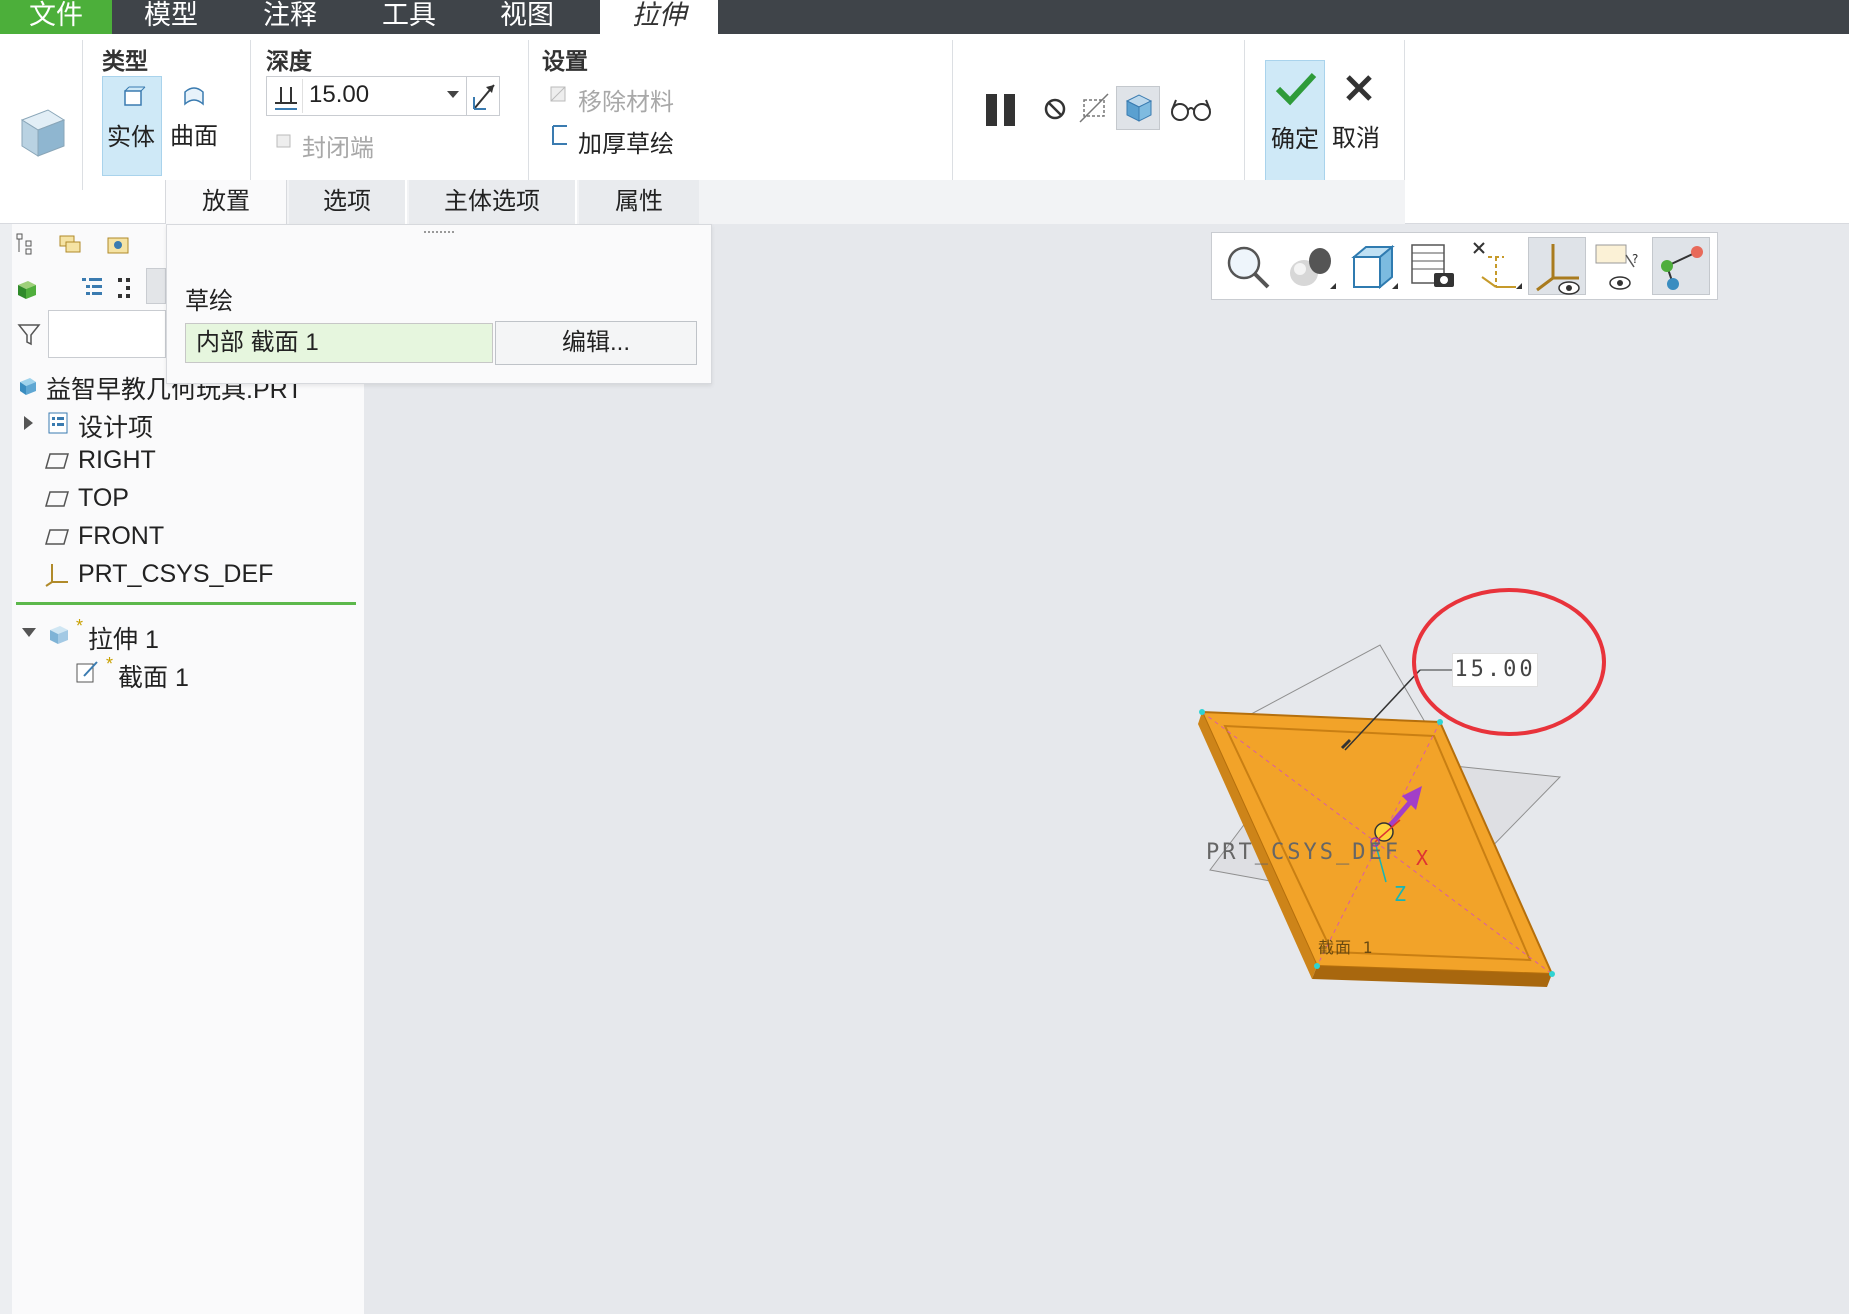 This screenshot has height=1314, width=1849. I want to click on csys-label: PRT_CSYS_DEF, so click(1303, 852).